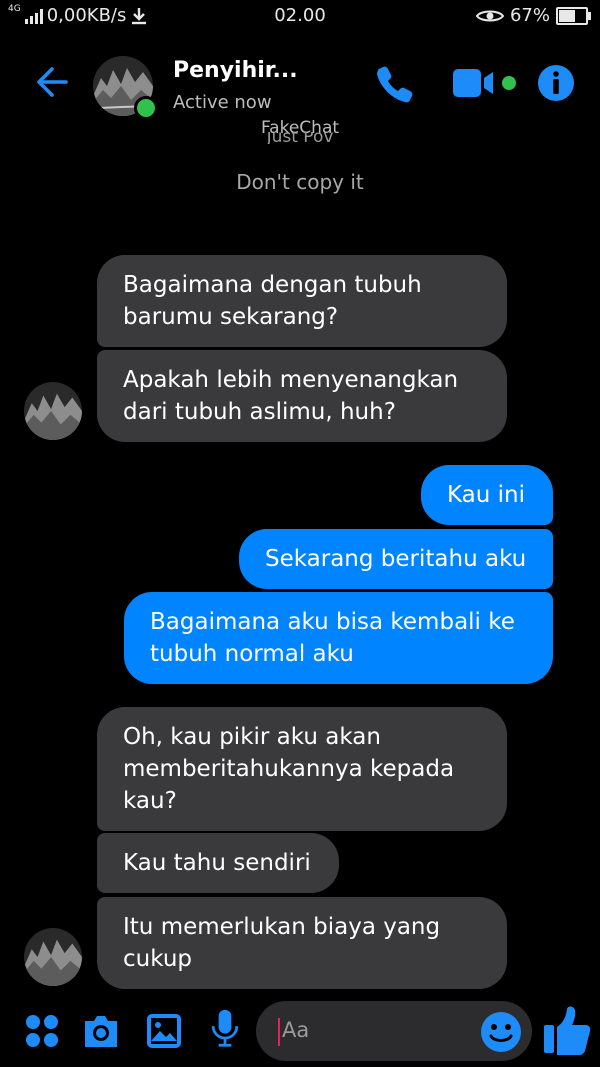 The width and height of the screenshot is (600, 1067). Describe the element at coordinates (302, 301) in the screenshot. I see `message-received: Bagaimana dengan tubuh barumu sekarang?` at that location.